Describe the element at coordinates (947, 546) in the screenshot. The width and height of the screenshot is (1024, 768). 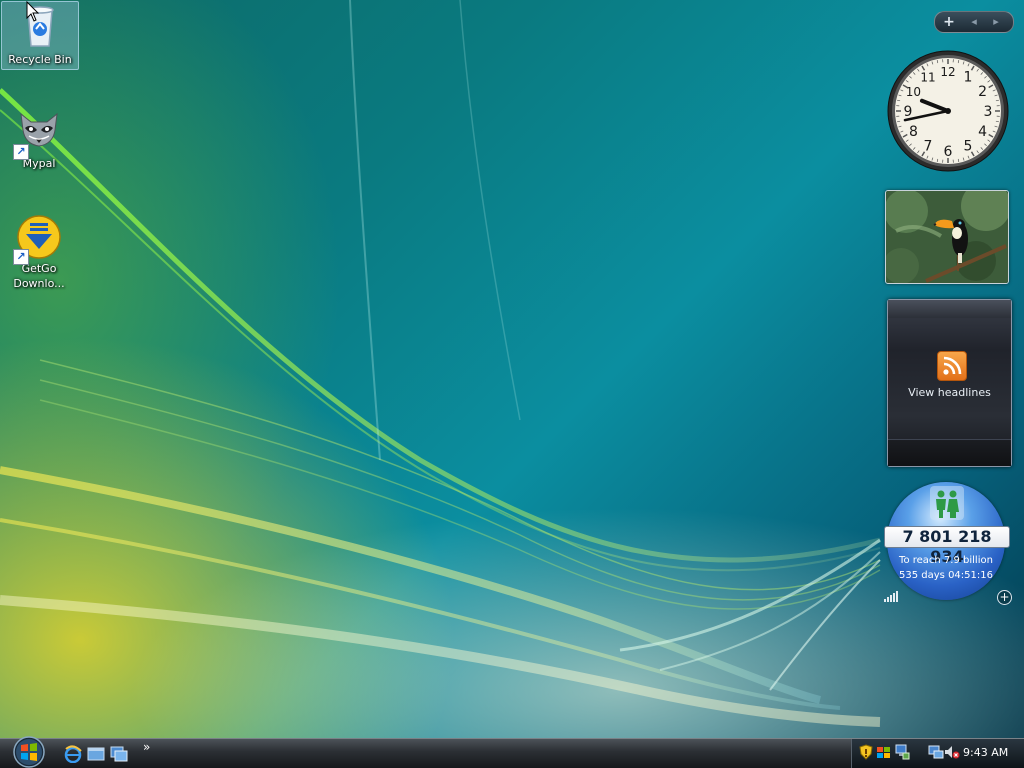
I see `population-count: 7 801 218 934` at that location.